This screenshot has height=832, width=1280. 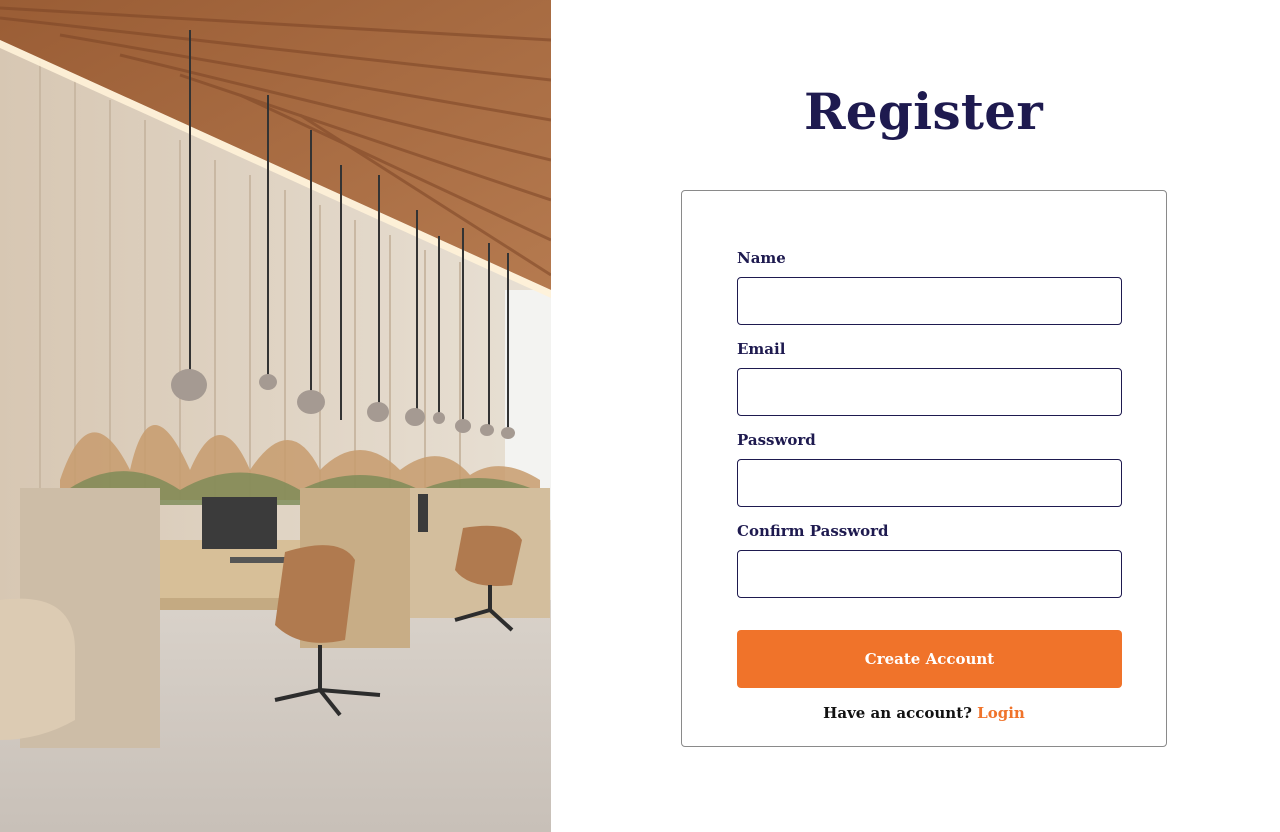 What do you see at coordinates (923, 111) in the screenshot?
I see `page-title: Register` at bounding box center [923, 111].